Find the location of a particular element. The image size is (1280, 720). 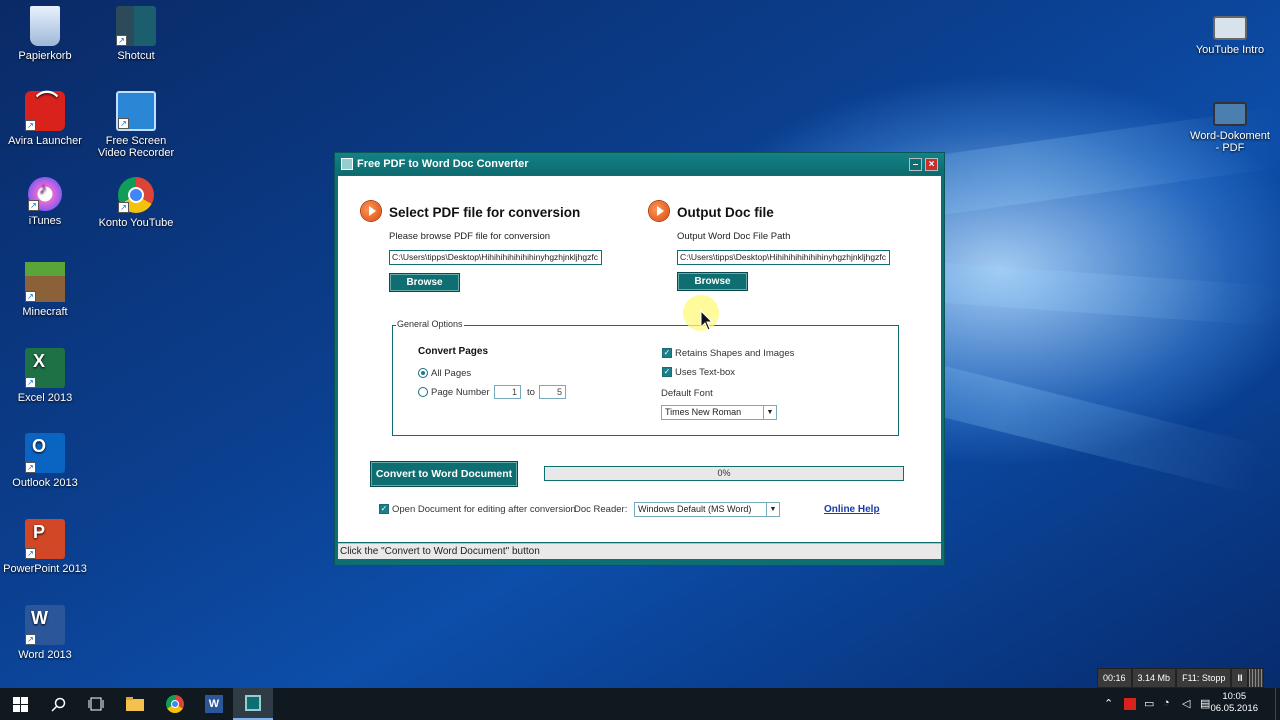

desktop-icon-minecraft: ↗ Minecraft is located at coordinates (45, 290).